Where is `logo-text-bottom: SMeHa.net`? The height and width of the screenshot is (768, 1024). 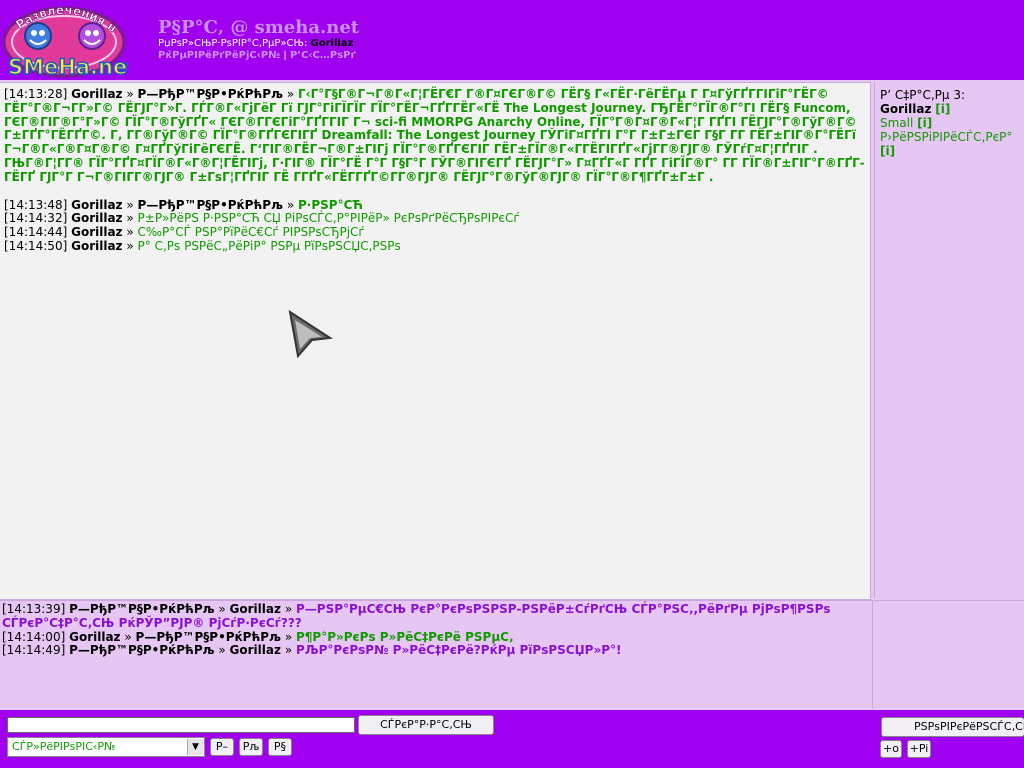 logo-text-bottom: SMeHa.net is located at coordinates (68, 66).